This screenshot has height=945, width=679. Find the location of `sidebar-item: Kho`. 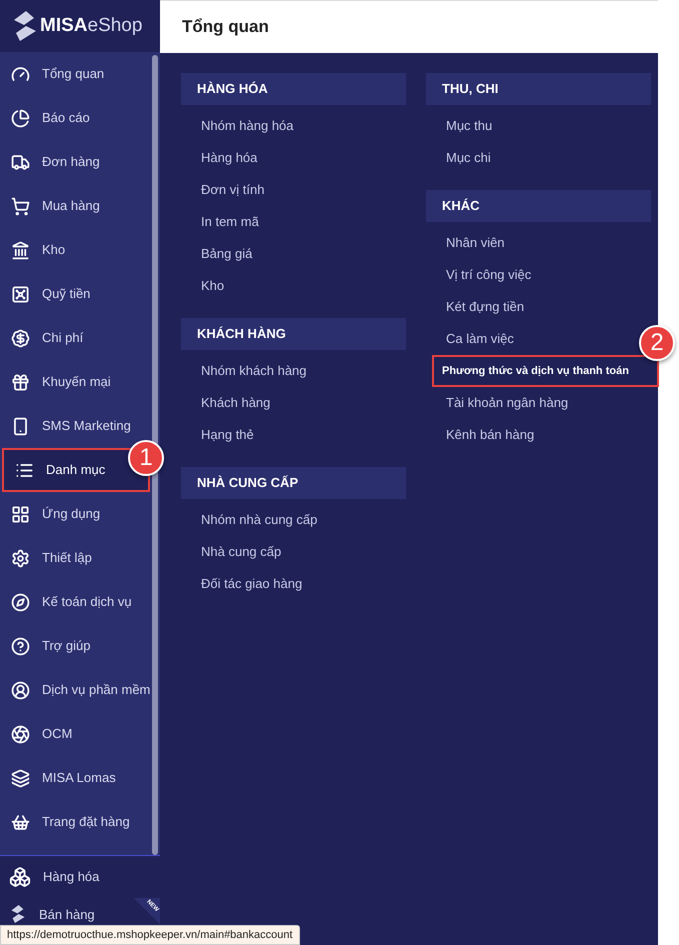

sidebar-item: Kho is located at coordinates (76, 250).